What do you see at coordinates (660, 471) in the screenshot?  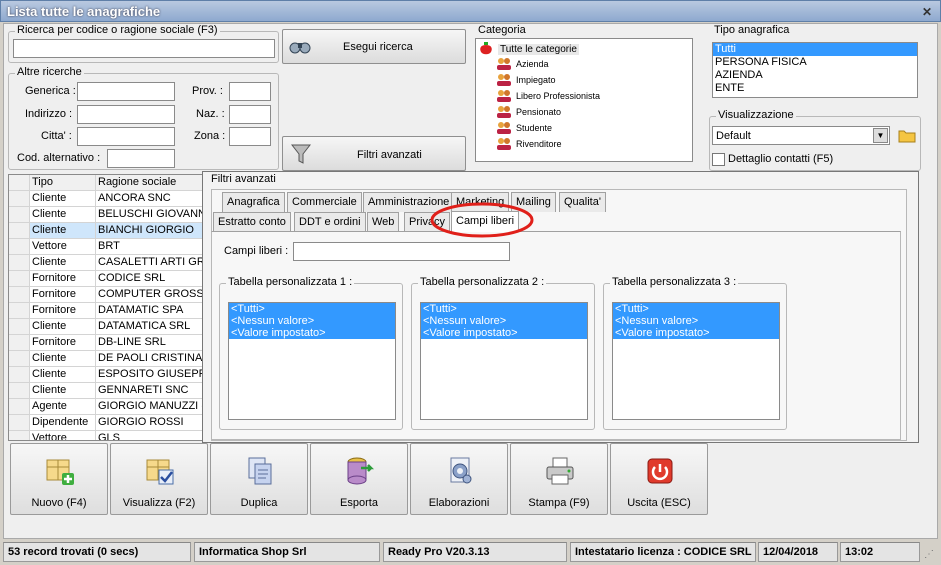 I see `power-icon` at bounding box center [660, 471].